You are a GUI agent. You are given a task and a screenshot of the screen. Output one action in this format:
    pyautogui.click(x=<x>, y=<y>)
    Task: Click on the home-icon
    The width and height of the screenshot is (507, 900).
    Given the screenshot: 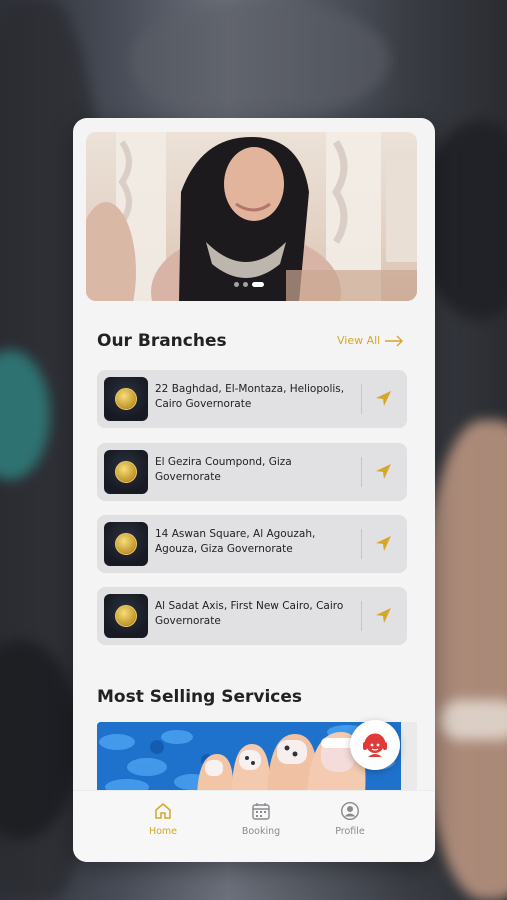 What is the action you would take?
    pyautogui.click(x=163, y=811)
    